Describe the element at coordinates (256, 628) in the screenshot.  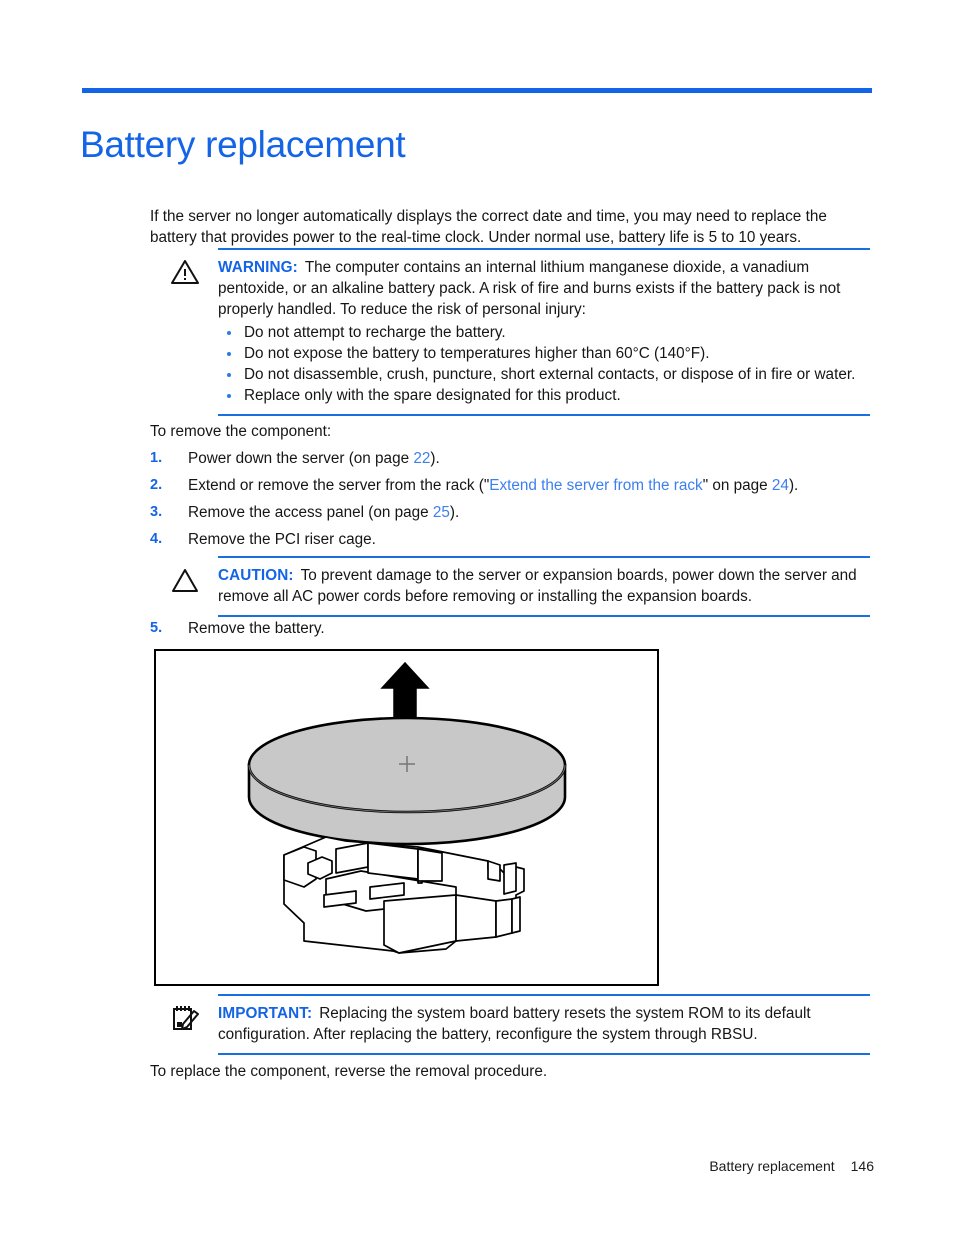
I see `step-text: Remove the battery.` at that location.